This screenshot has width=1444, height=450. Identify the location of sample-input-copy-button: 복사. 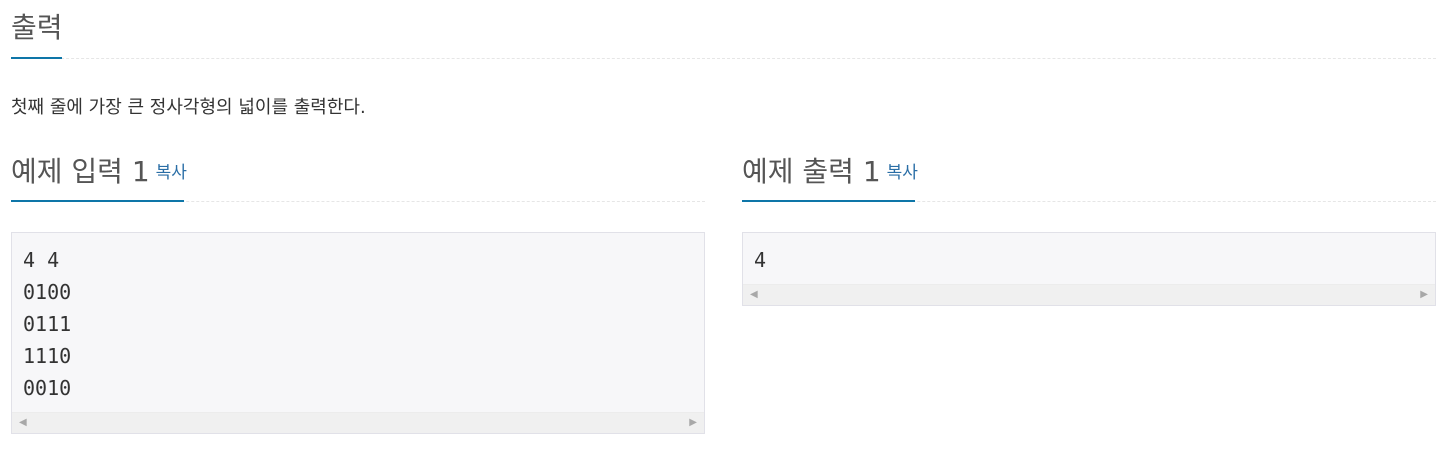
(171, 173).